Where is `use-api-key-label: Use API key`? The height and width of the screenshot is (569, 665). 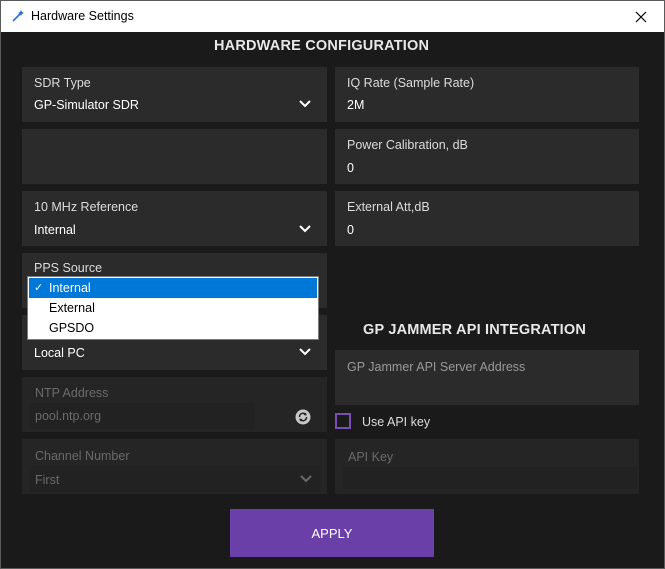
use-api-key-label: Use API key is located at coordinates (396, 422).